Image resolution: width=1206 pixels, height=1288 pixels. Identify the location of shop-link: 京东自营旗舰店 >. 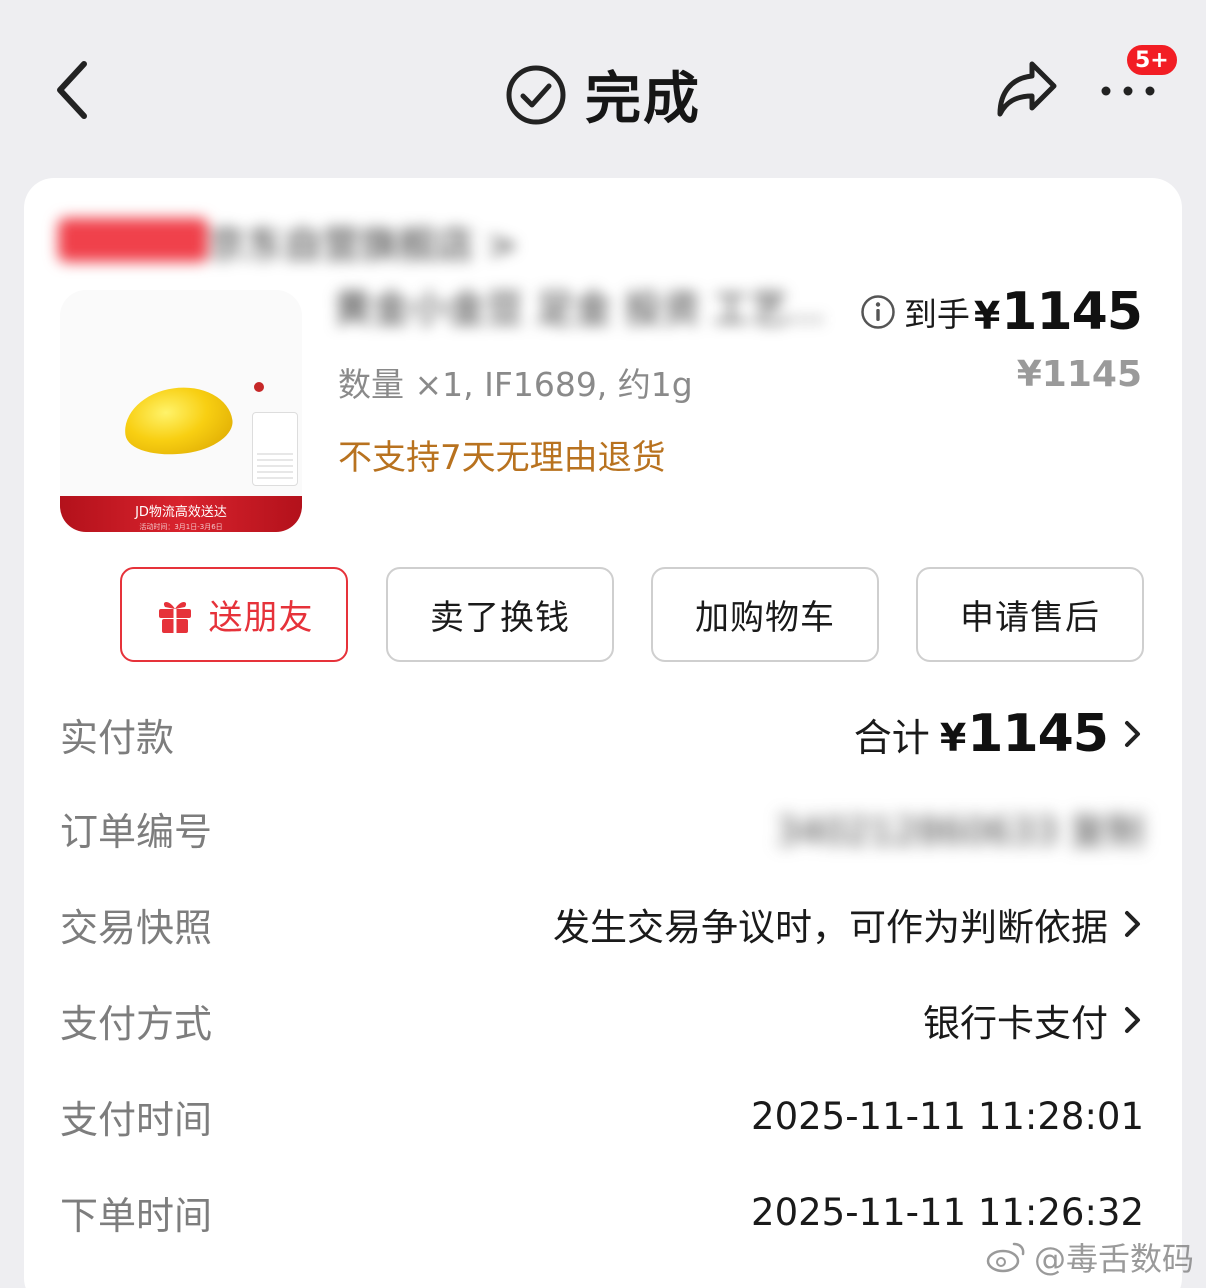
(398, 240).